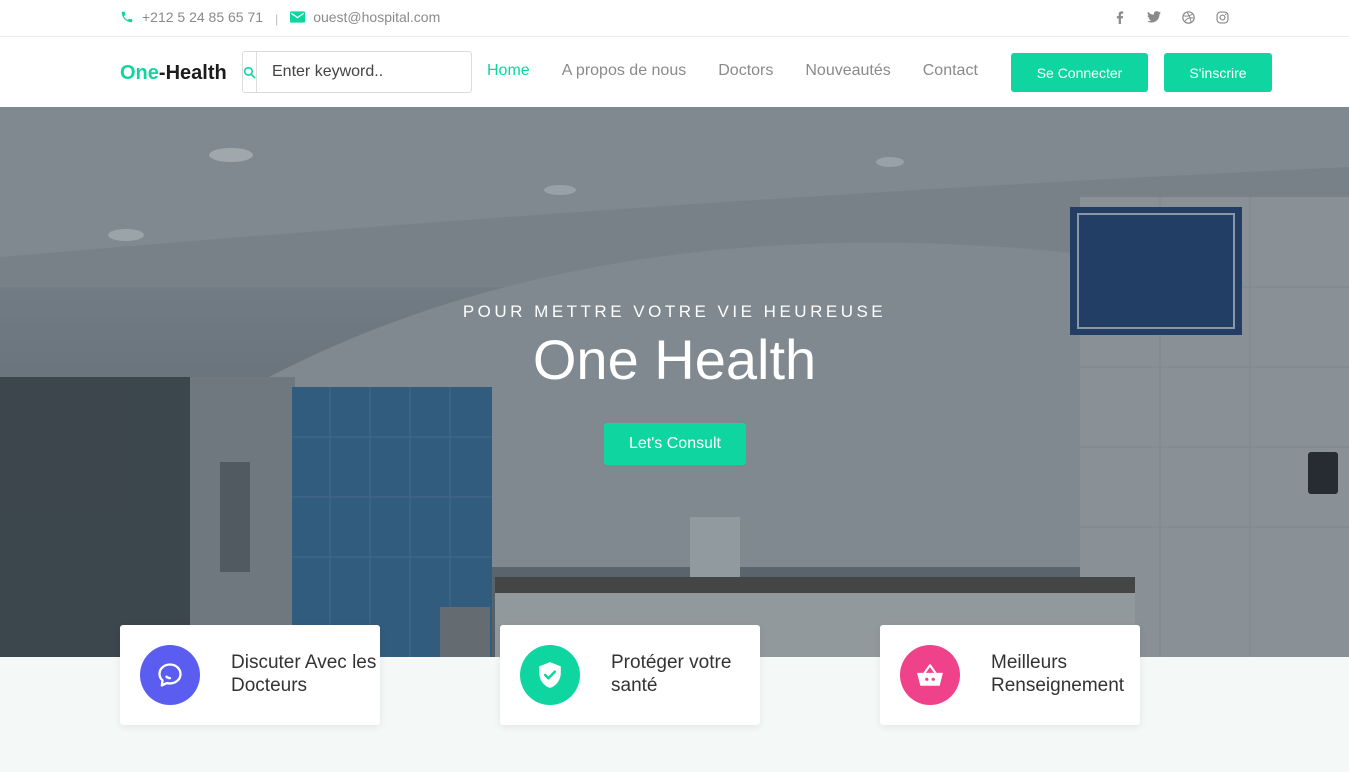  What do you see at coordinates (250, 72) in the screenshot?
I see `search-icon` at bounding box center [250, 72].